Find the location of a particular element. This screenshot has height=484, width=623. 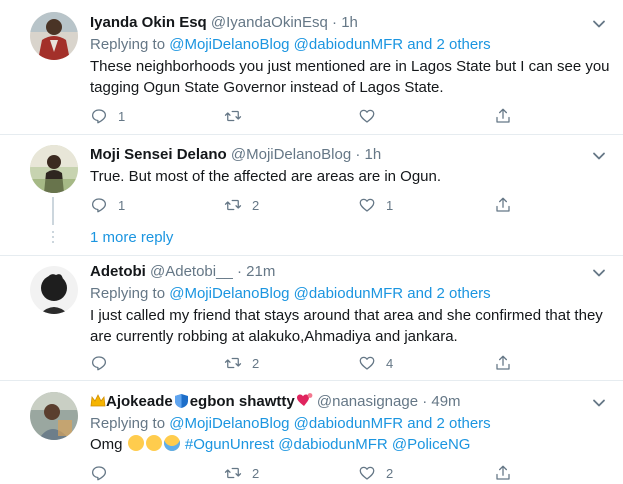

user-handle: @Adetobi__ is located at coordinates (191, 271).